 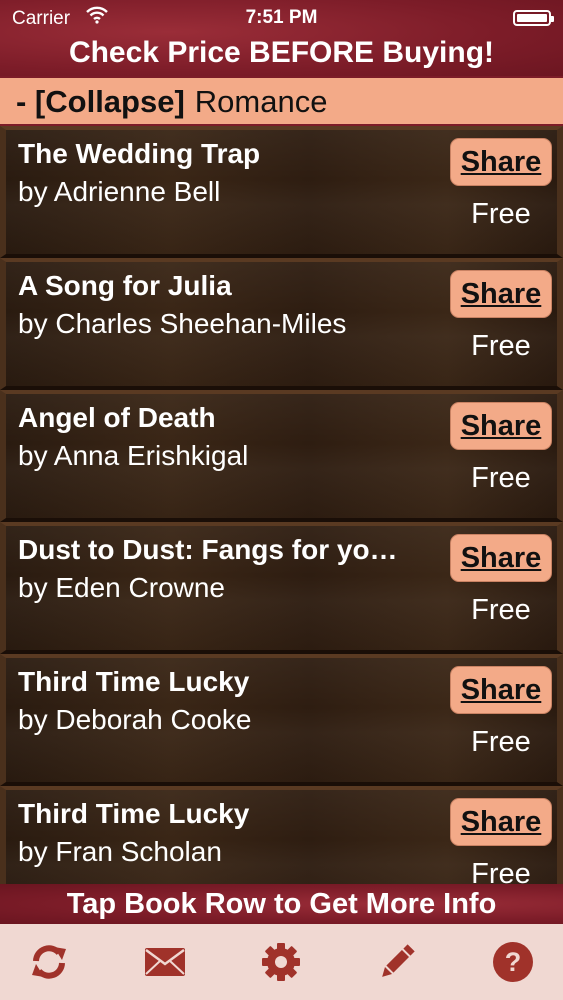 I want to click on book-title: A Song for Julia, so click(x=125, y=285).